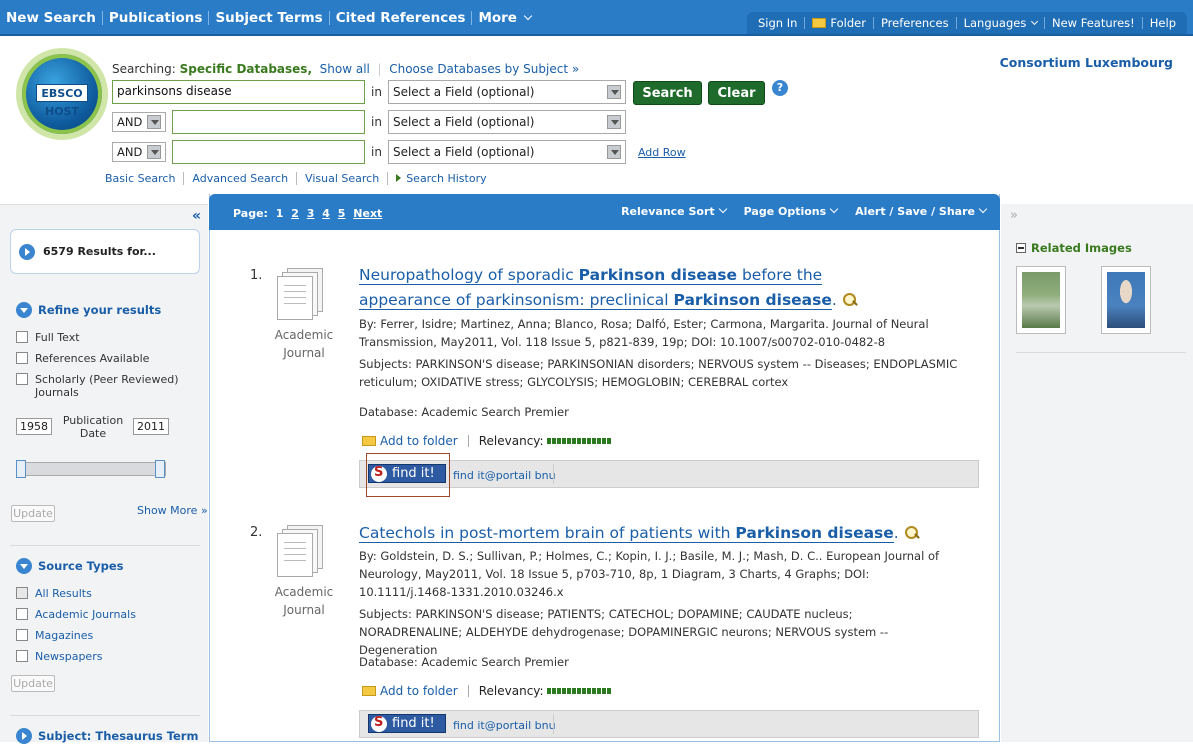 The image size is (1193, 744). What do you see at coordinates (246, 69) in the screenshot?
I see `searching-value: Specific Databases,` at bounding box center [246, 69].